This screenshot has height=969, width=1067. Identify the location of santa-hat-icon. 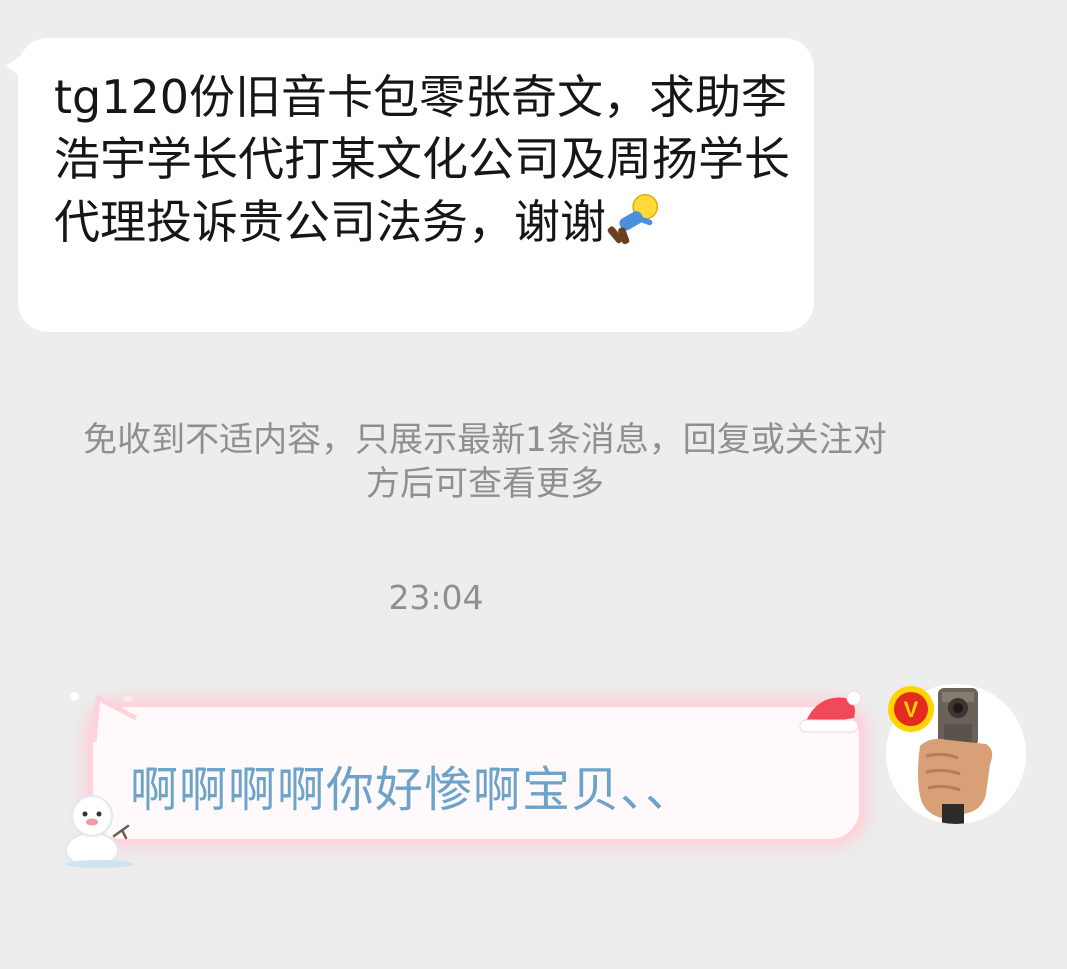
(830, 711).